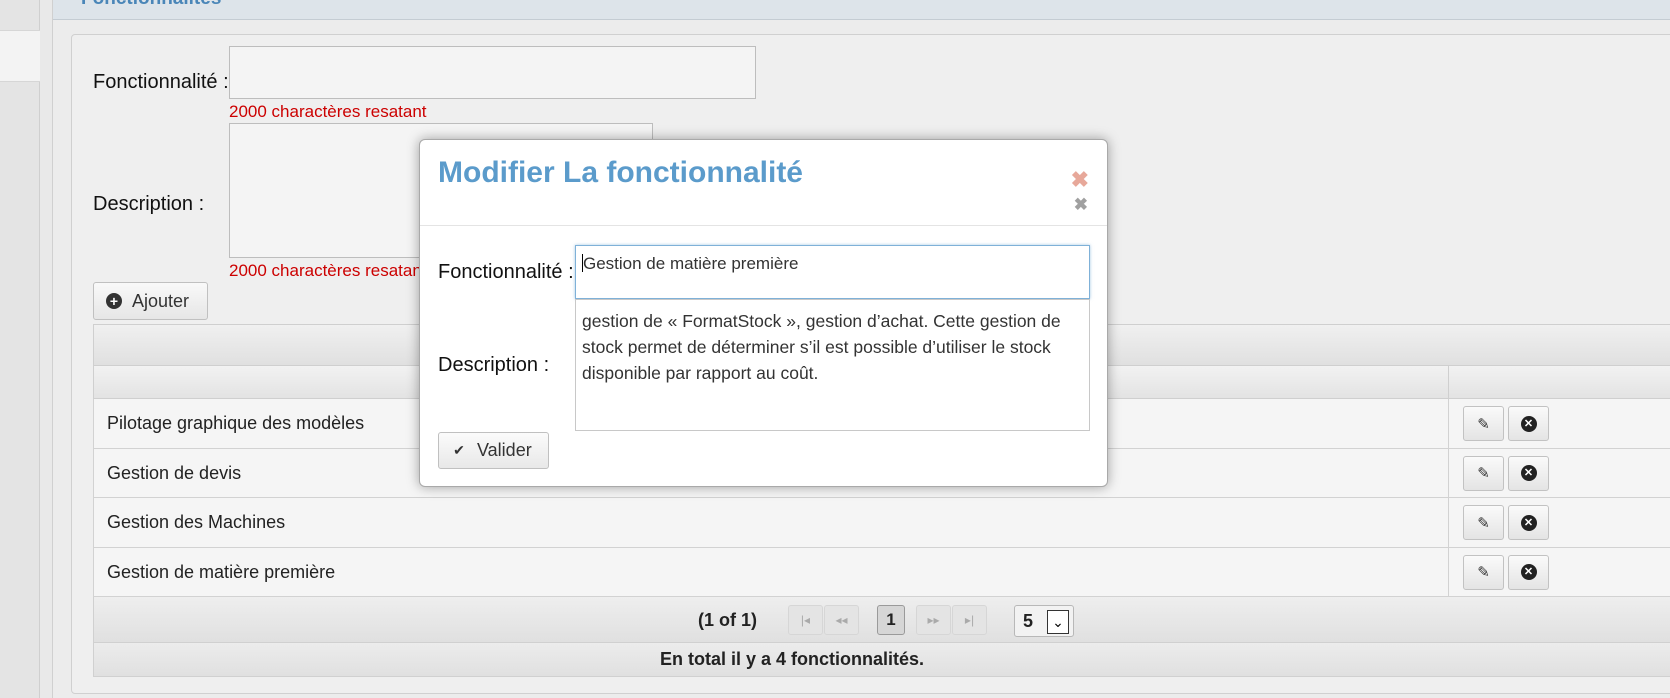 This screenshot has width=1670, height=698. Describe the element at coordinates (196, 522) in the screenshot. I see `feature-name-cell: Gestion des Machines` at that location.